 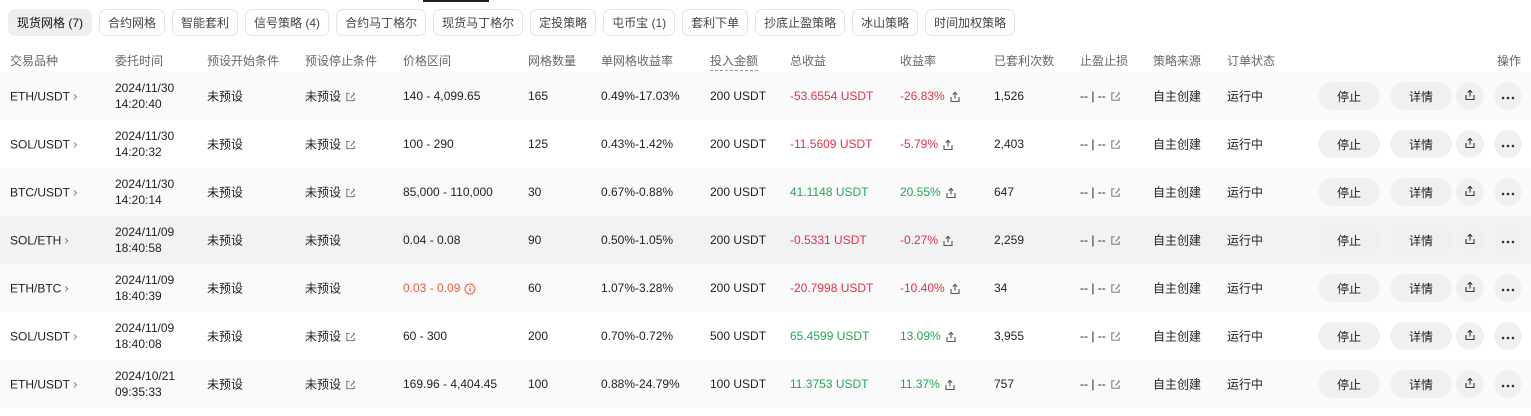 I want to click on strategy-source: 自主创建, so click(x=1177, y=144).